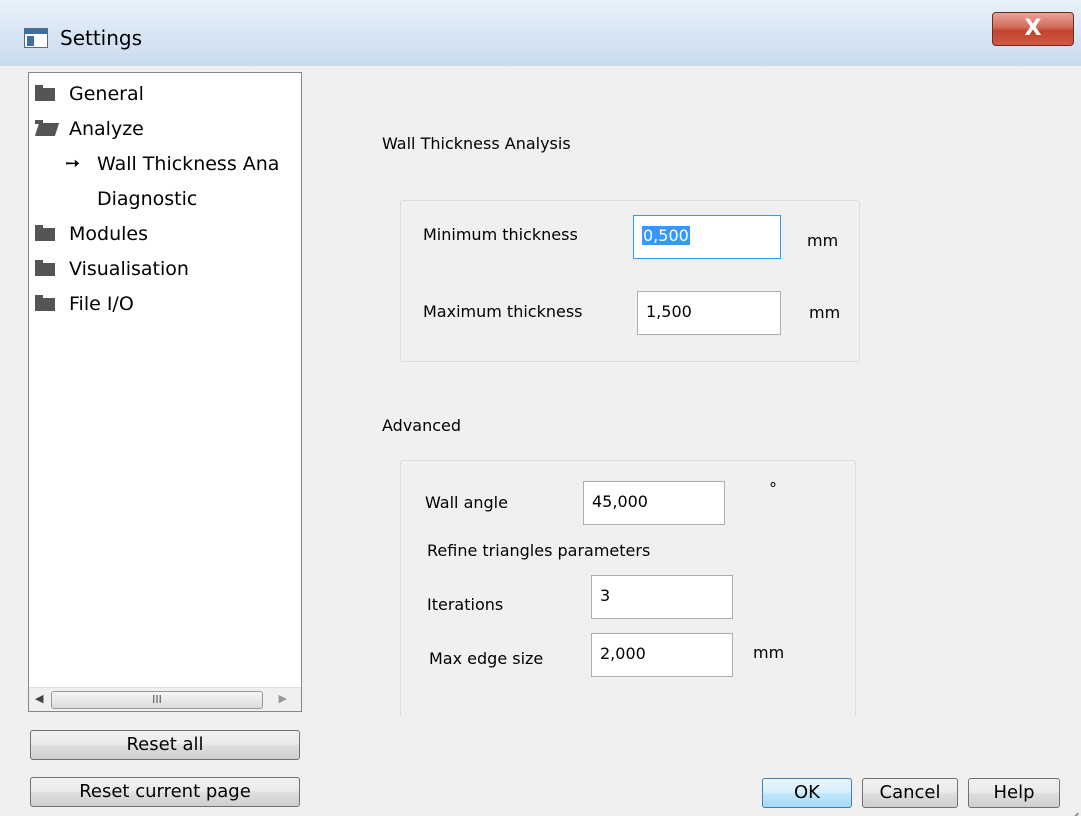  What do you see at coordinates (669, 311) in the screenshot?
I see `maximum-thickness-value: 1,500` at bounding box center [669, 311].